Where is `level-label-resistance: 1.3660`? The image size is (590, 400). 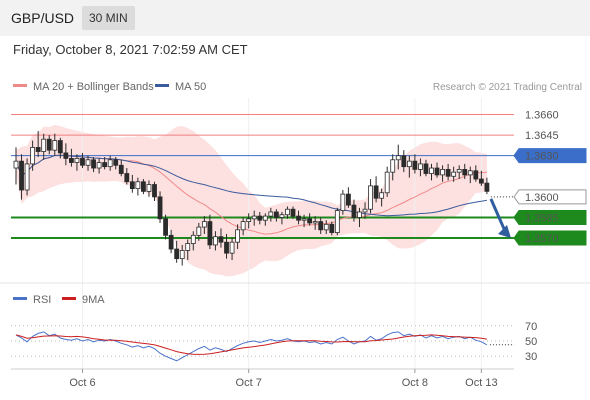
level-label-resistance: 1.3660 is located at coordinates (542, 115).